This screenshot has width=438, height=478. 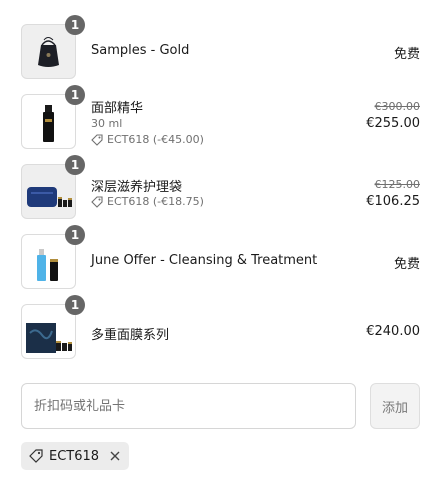 What do you see at coordinates (395, 406) in the screenshot?
I see `apply-discount-button: 添加` at bounding box center [395, 406].